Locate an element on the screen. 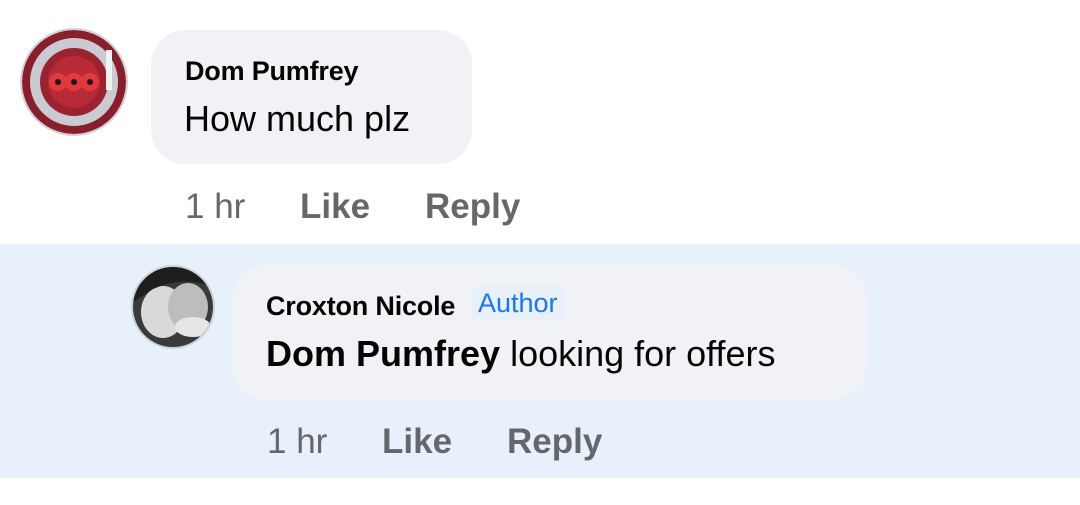 This screenshot has width=1080, height=505. comment-author: Dom Pumfrey is located at coordinates (272, 71).